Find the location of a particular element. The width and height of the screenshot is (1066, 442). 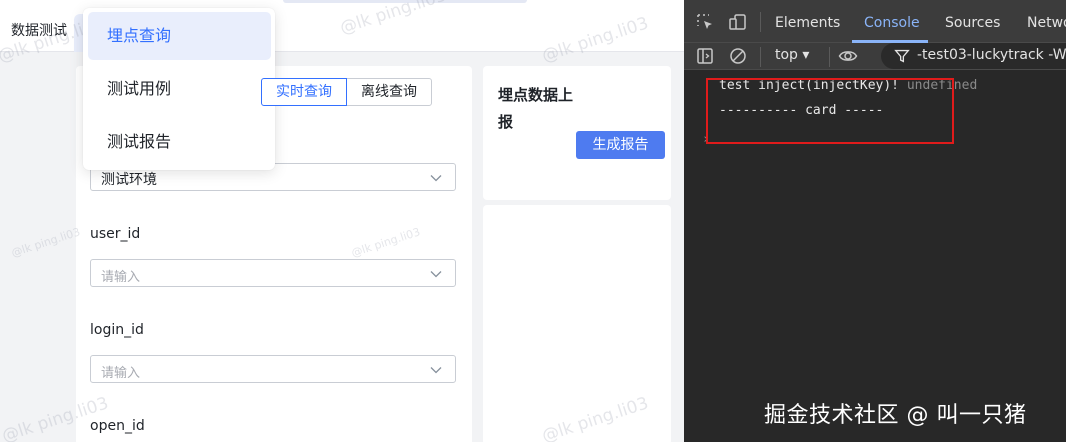

login-id-input: 请输入 is located at coordinates (273, 369).